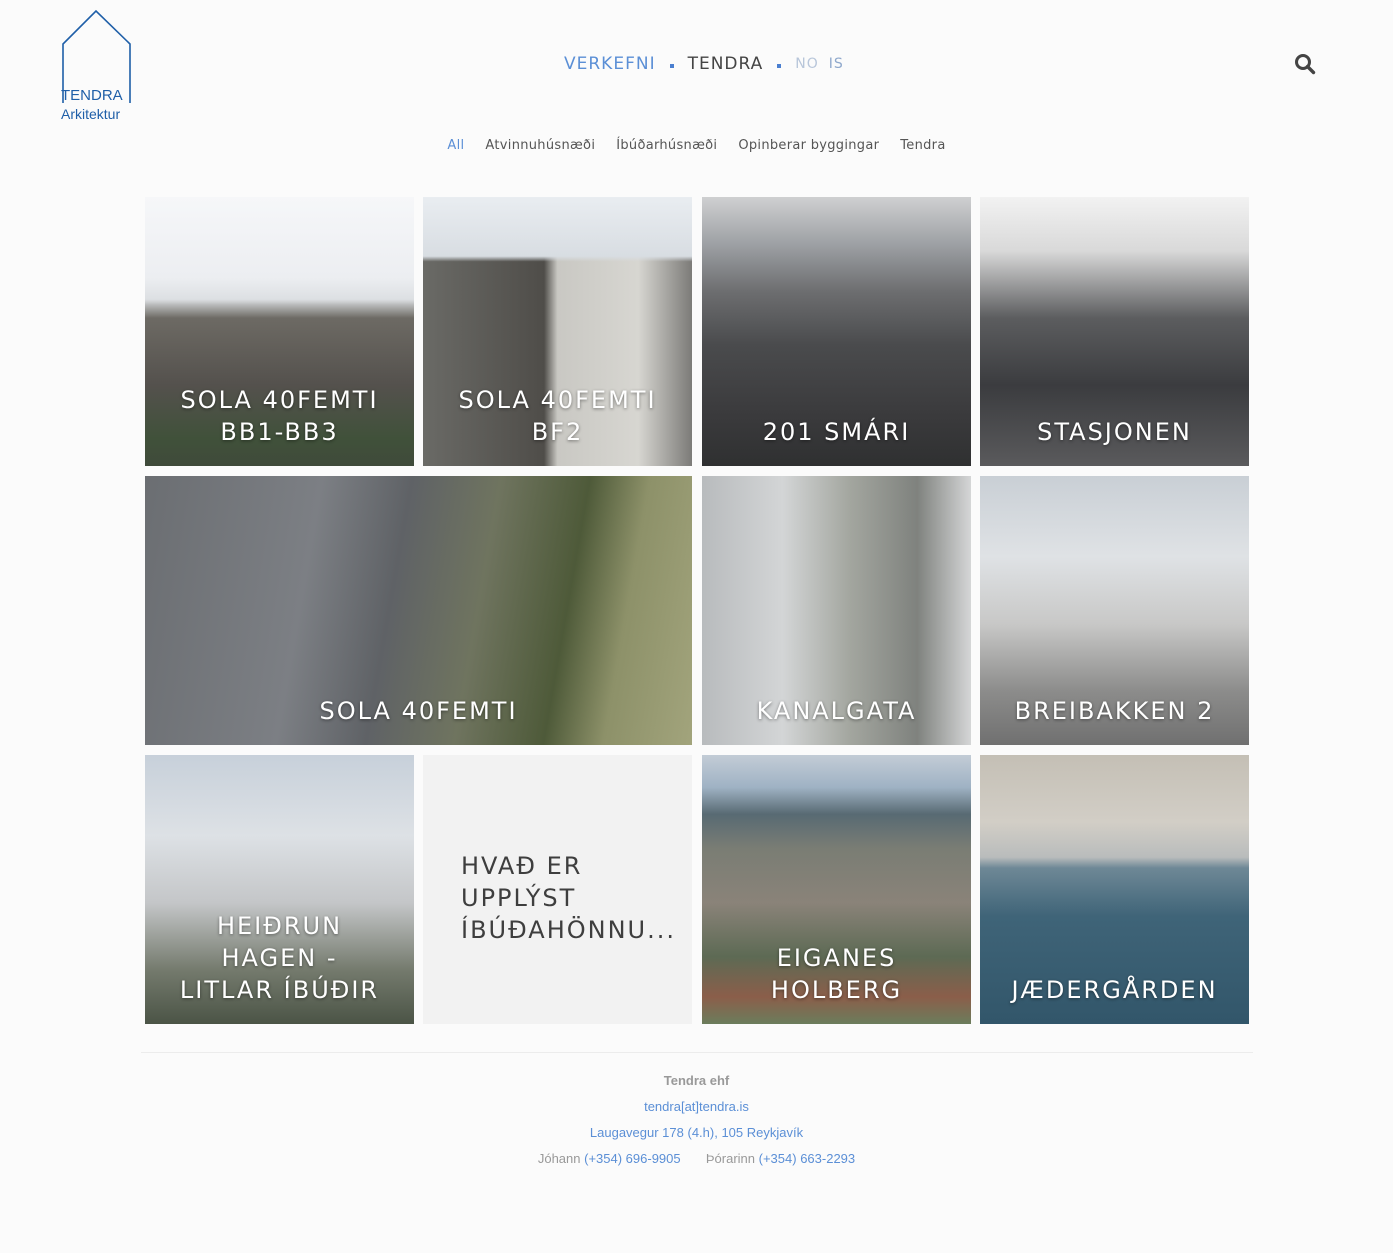 The height and width of the screenshot is (1253, 1393). What do you see at coordinates (1114, 711) in the screenshot?
I see `project-title: BREIBAKKEN 2` at bounding box center [1114, 711].